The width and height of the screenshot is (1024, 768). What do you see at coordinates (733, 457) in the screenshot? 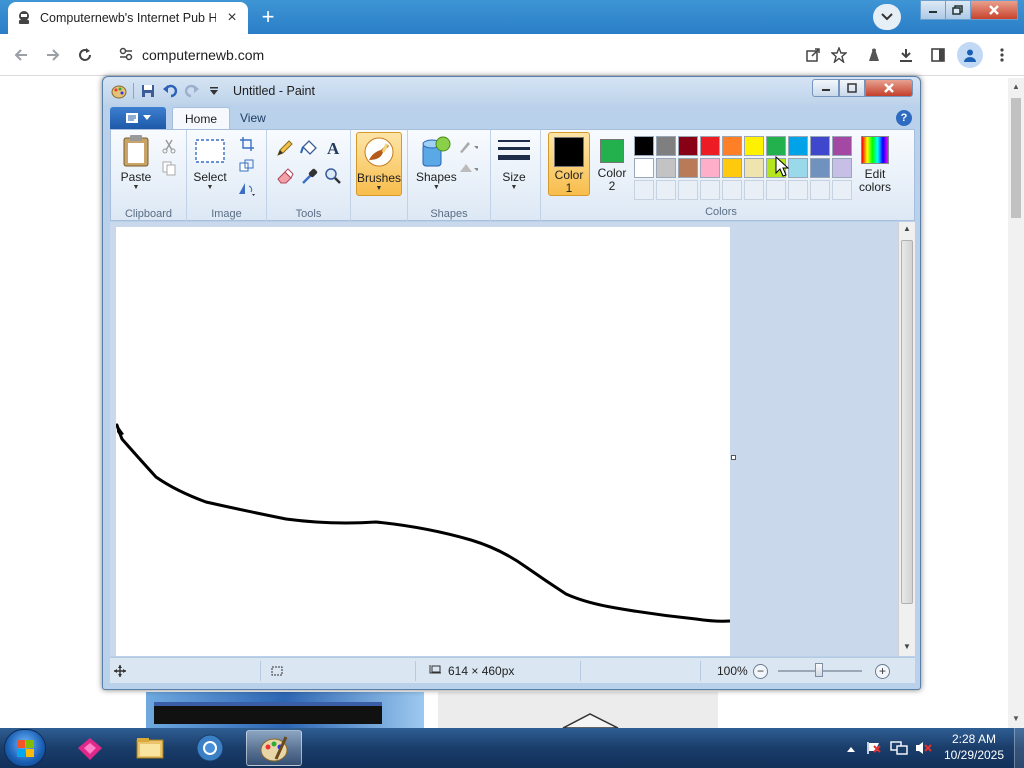
I see `canvas-resize-handle` at bounding box center [733, 457].